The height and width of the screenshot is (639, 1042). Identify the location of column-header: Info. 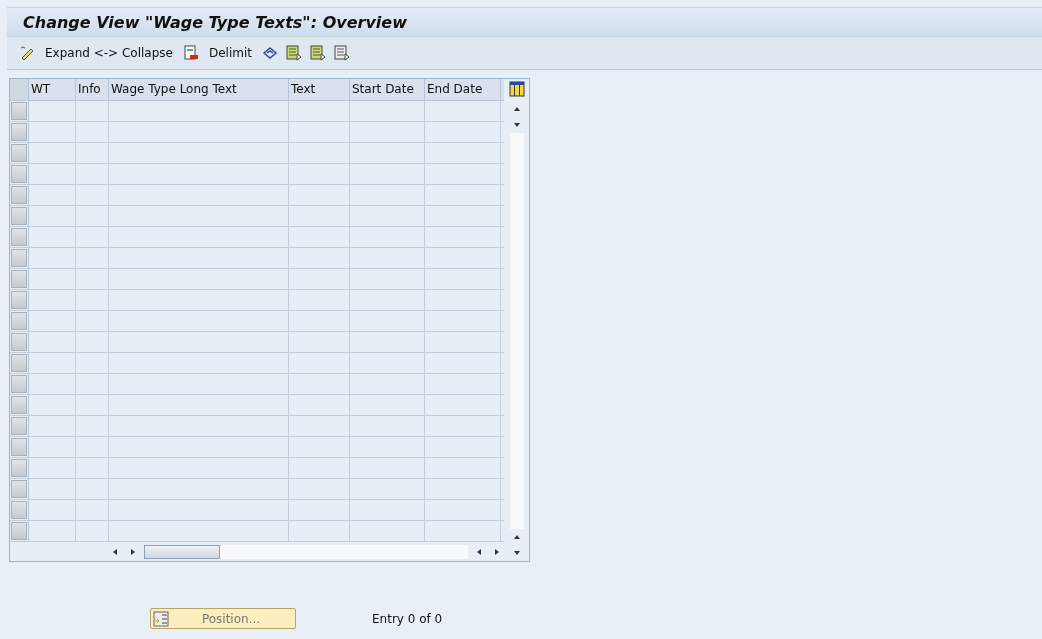
(92, 89).